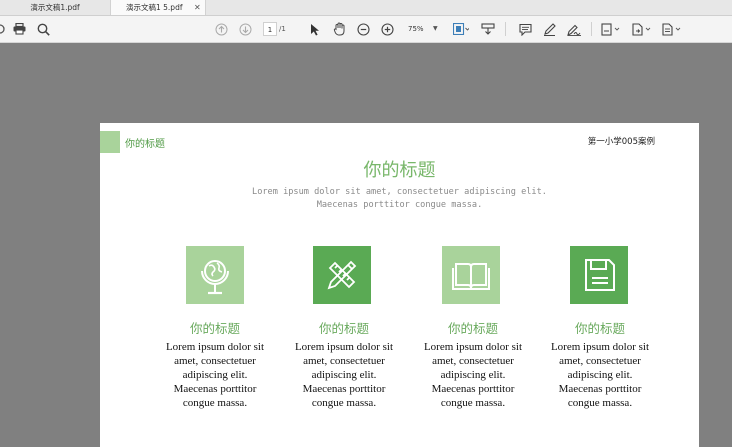 The width and height of the screenshot is (732, 447). I want to click on zoom-level: 75%, so click(416, 29).